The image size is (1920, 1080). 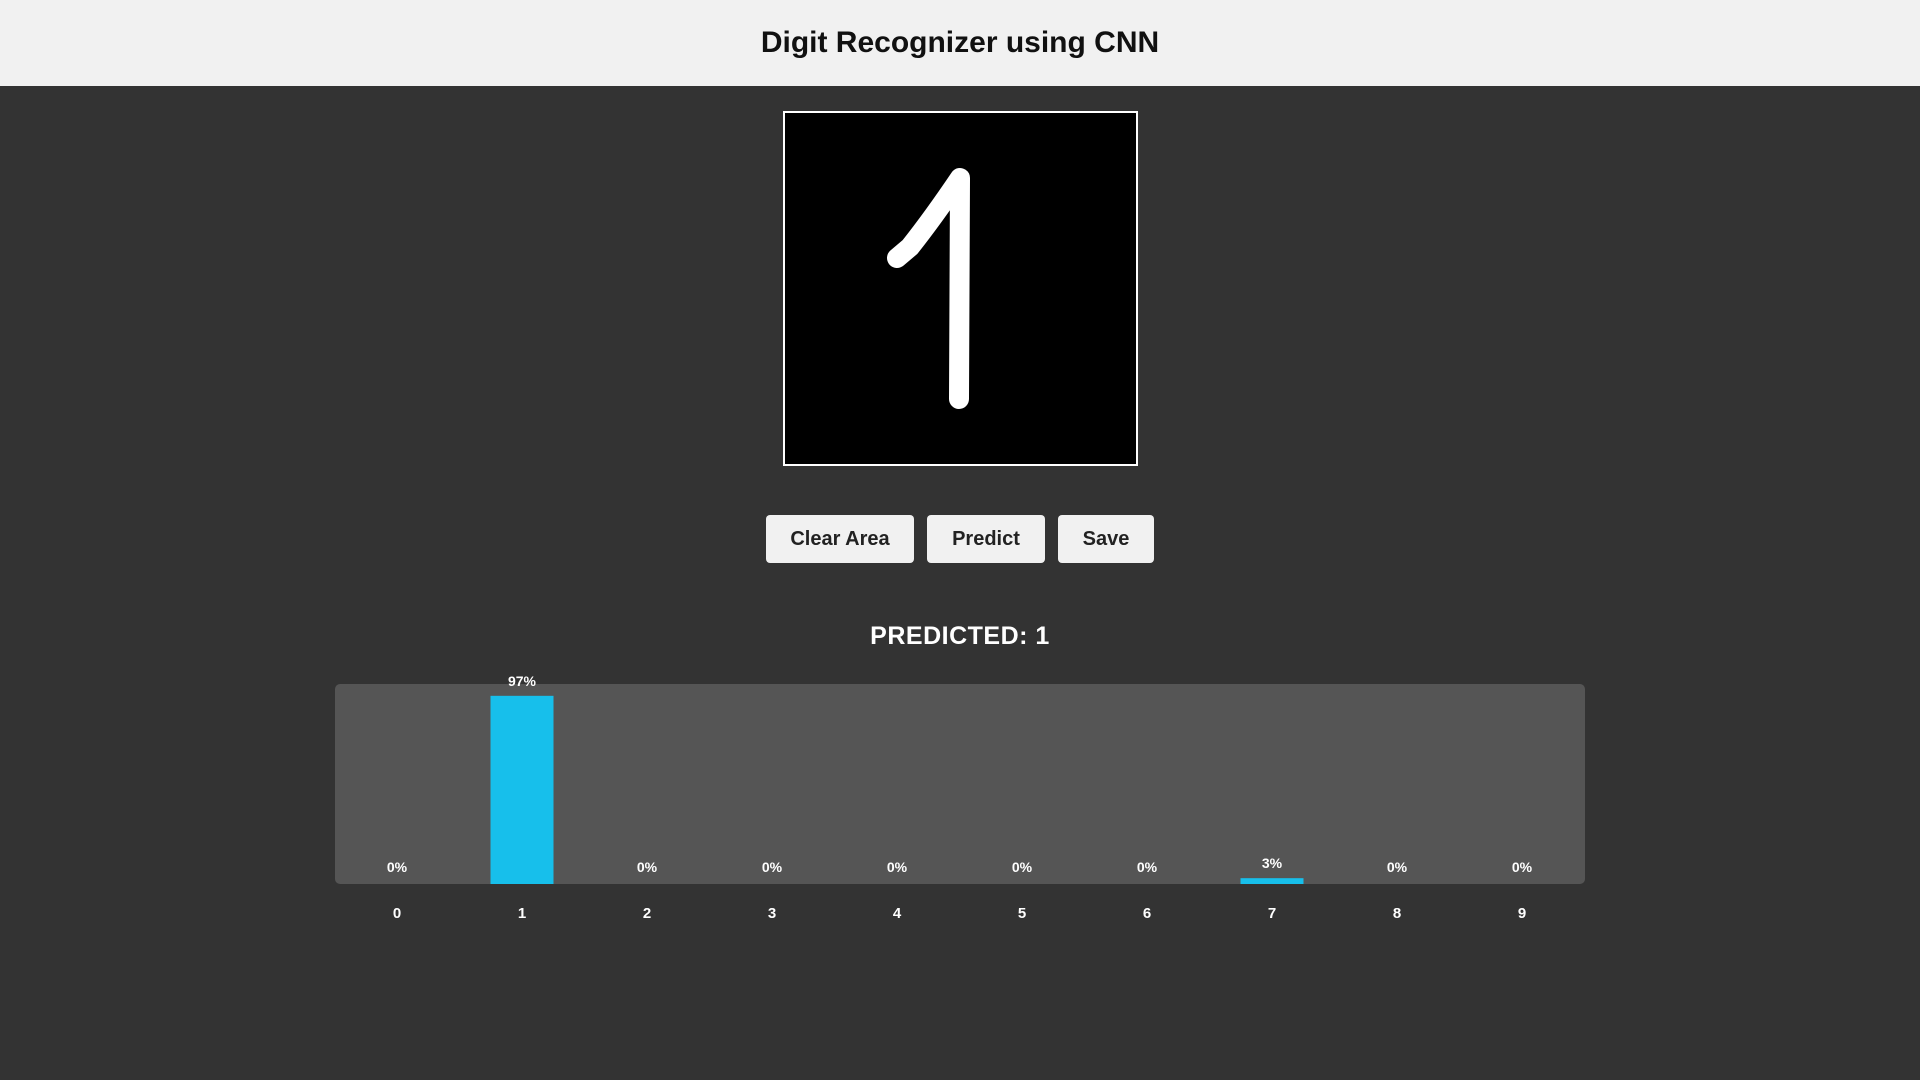 I want to click on category-label-1: 1, so click(x=522, y=913).